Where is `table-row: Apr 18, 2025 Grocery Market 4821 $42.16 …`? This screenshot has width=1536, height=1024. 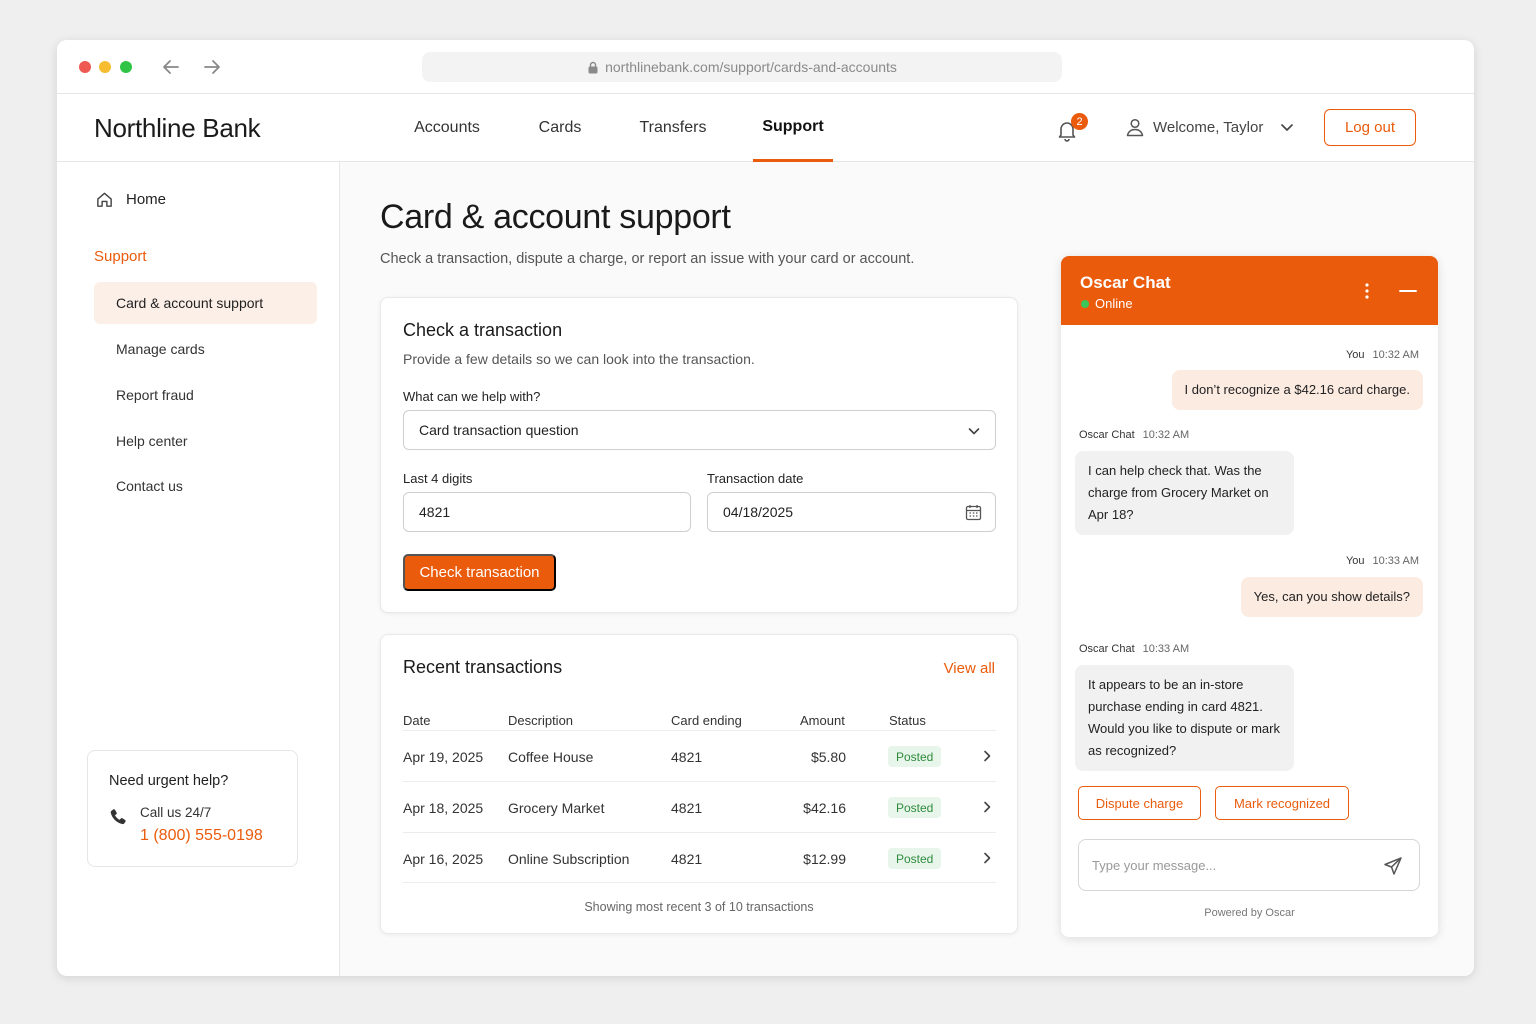
table-row: Apr 18, 2025 Grocery Market 4821 $42.16 … is located at coordinates (699, 806).